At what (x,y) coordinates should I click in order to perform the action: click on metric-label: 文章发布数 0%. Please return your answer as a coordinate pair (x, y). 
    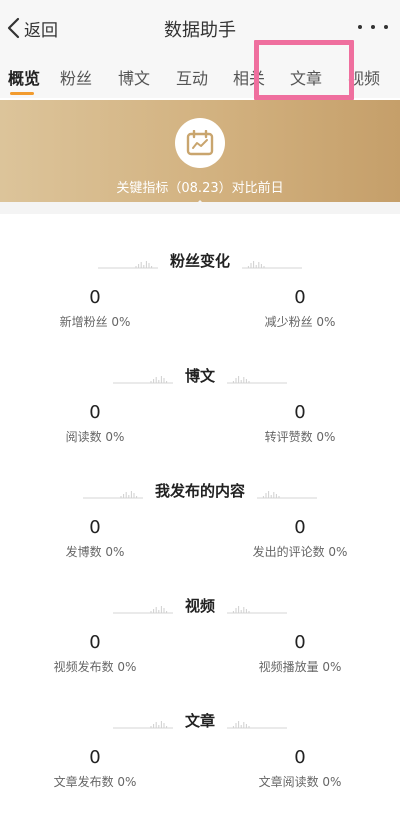
    Looking at the image, I should click on (95, 782).